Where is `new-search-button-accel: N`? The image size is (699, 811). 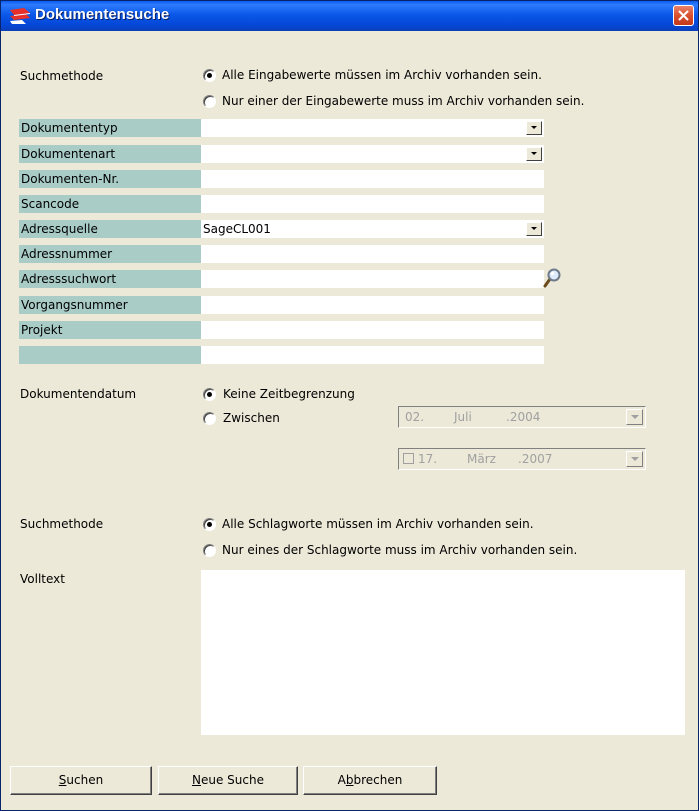
new-search-button-accel: N is located at coordinates (196, 780).